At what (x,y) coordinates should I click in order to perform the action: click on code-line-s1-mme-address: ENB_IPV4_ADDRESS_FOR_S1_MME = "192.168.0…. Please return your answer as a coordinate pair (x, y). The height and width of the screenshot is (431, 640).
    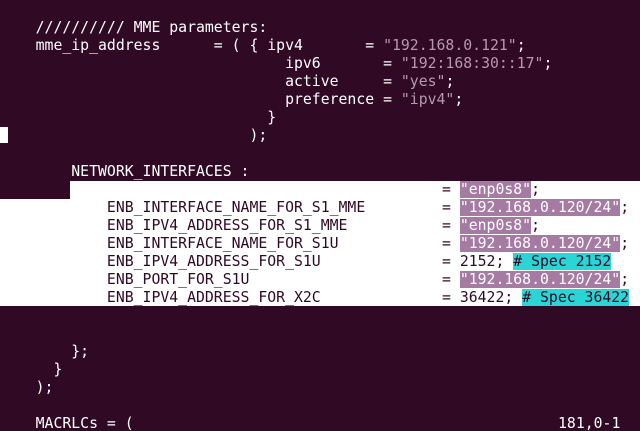
    Looking at the image, I should click on (314, 216).